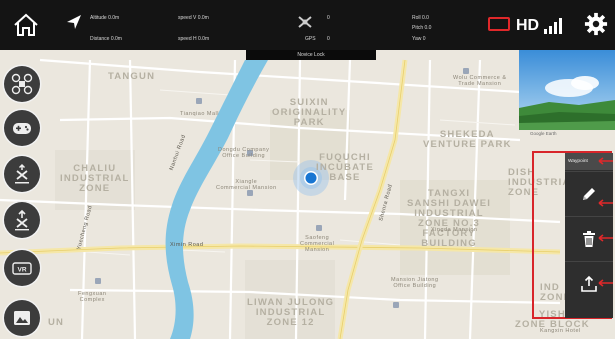  Describe the element at coordinates (543, 133) in the screenshot. I see `preview-caption: Google Earth` at that location.